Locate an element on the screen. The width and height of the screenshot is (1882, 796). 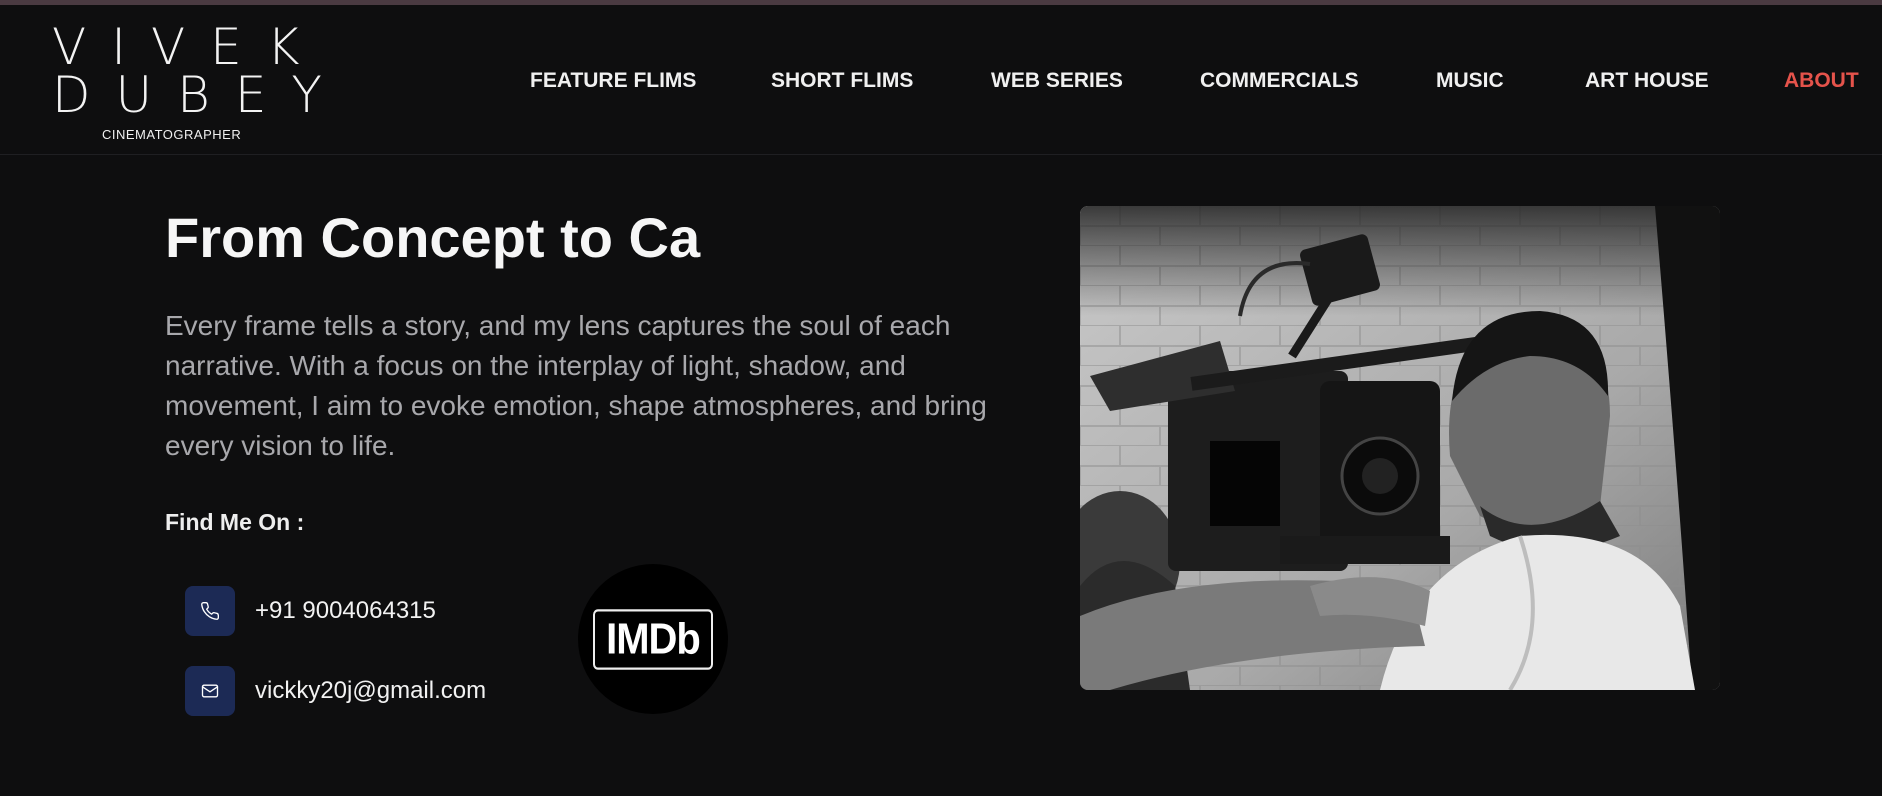
email-contact: vickky20j@gmail.com is located at coordinates (335, 691).